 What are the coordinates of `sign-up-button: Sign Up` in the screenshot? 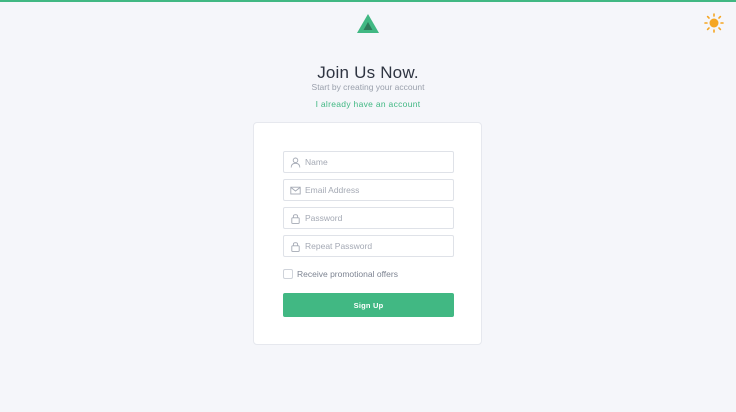 It's located at (368, 305).